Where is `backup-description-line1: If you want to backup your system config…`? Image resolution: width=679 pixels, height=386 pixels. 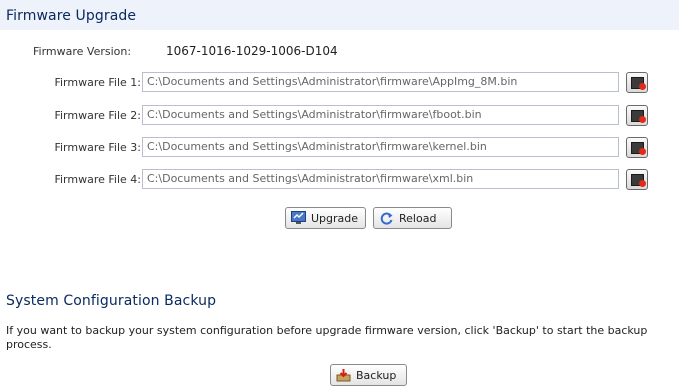
backup-description-line1: If you want to backup your system config… is located at coordinates (327, 330).